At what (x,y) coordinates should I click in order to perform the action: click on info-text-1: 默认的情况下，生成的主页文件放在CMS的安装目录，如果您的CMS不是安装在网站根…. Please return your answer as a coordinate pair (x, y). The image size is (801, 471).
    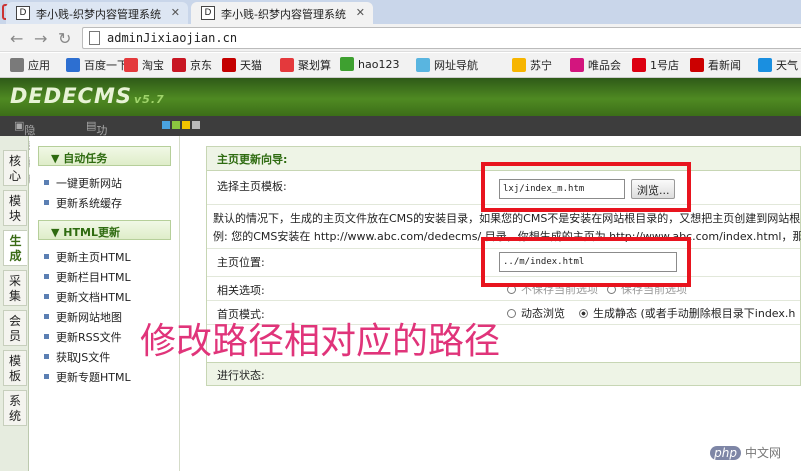
    Looking at the image, I should click on (507, 218).